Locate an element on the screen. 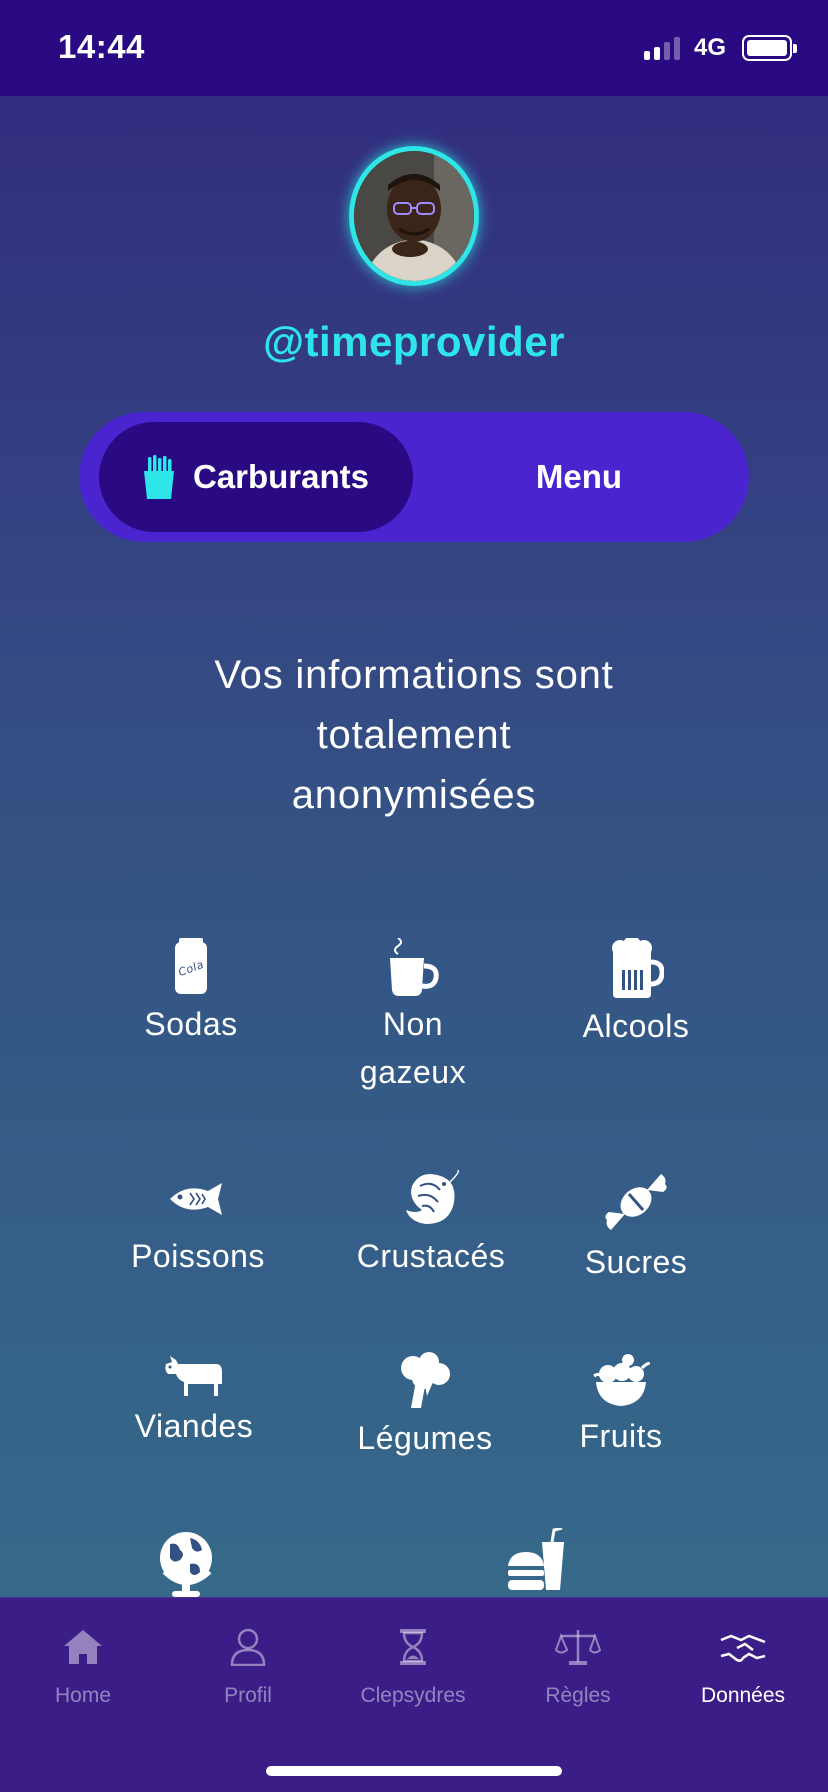  tab-label: Home is located at coordinates (83, 1695).